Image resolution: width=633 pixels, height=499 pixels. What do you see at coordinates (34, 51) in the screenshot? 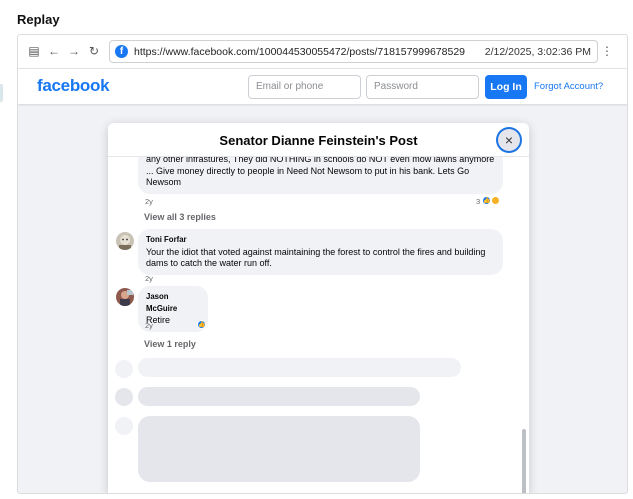
I see `sidebar-toggle-icon: ▤` at bounding box center [34, 51].